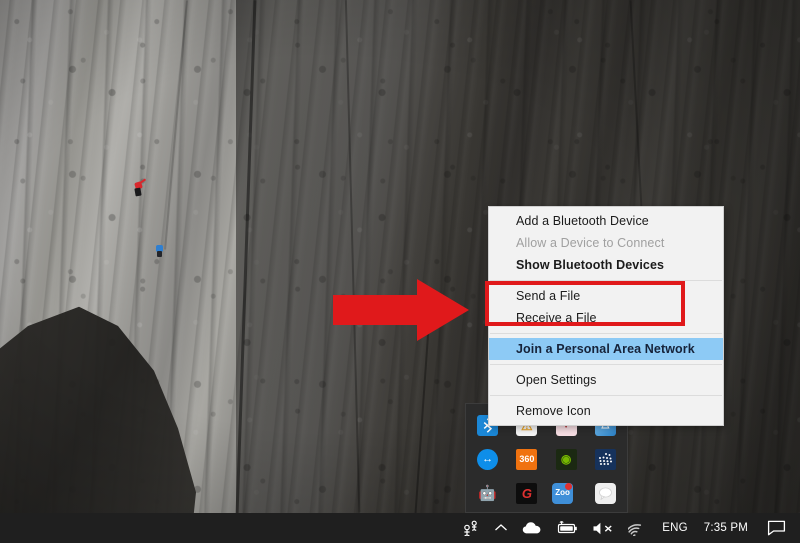  I want to click on menu-group-remove: Remove Icon, so click(606, 411).